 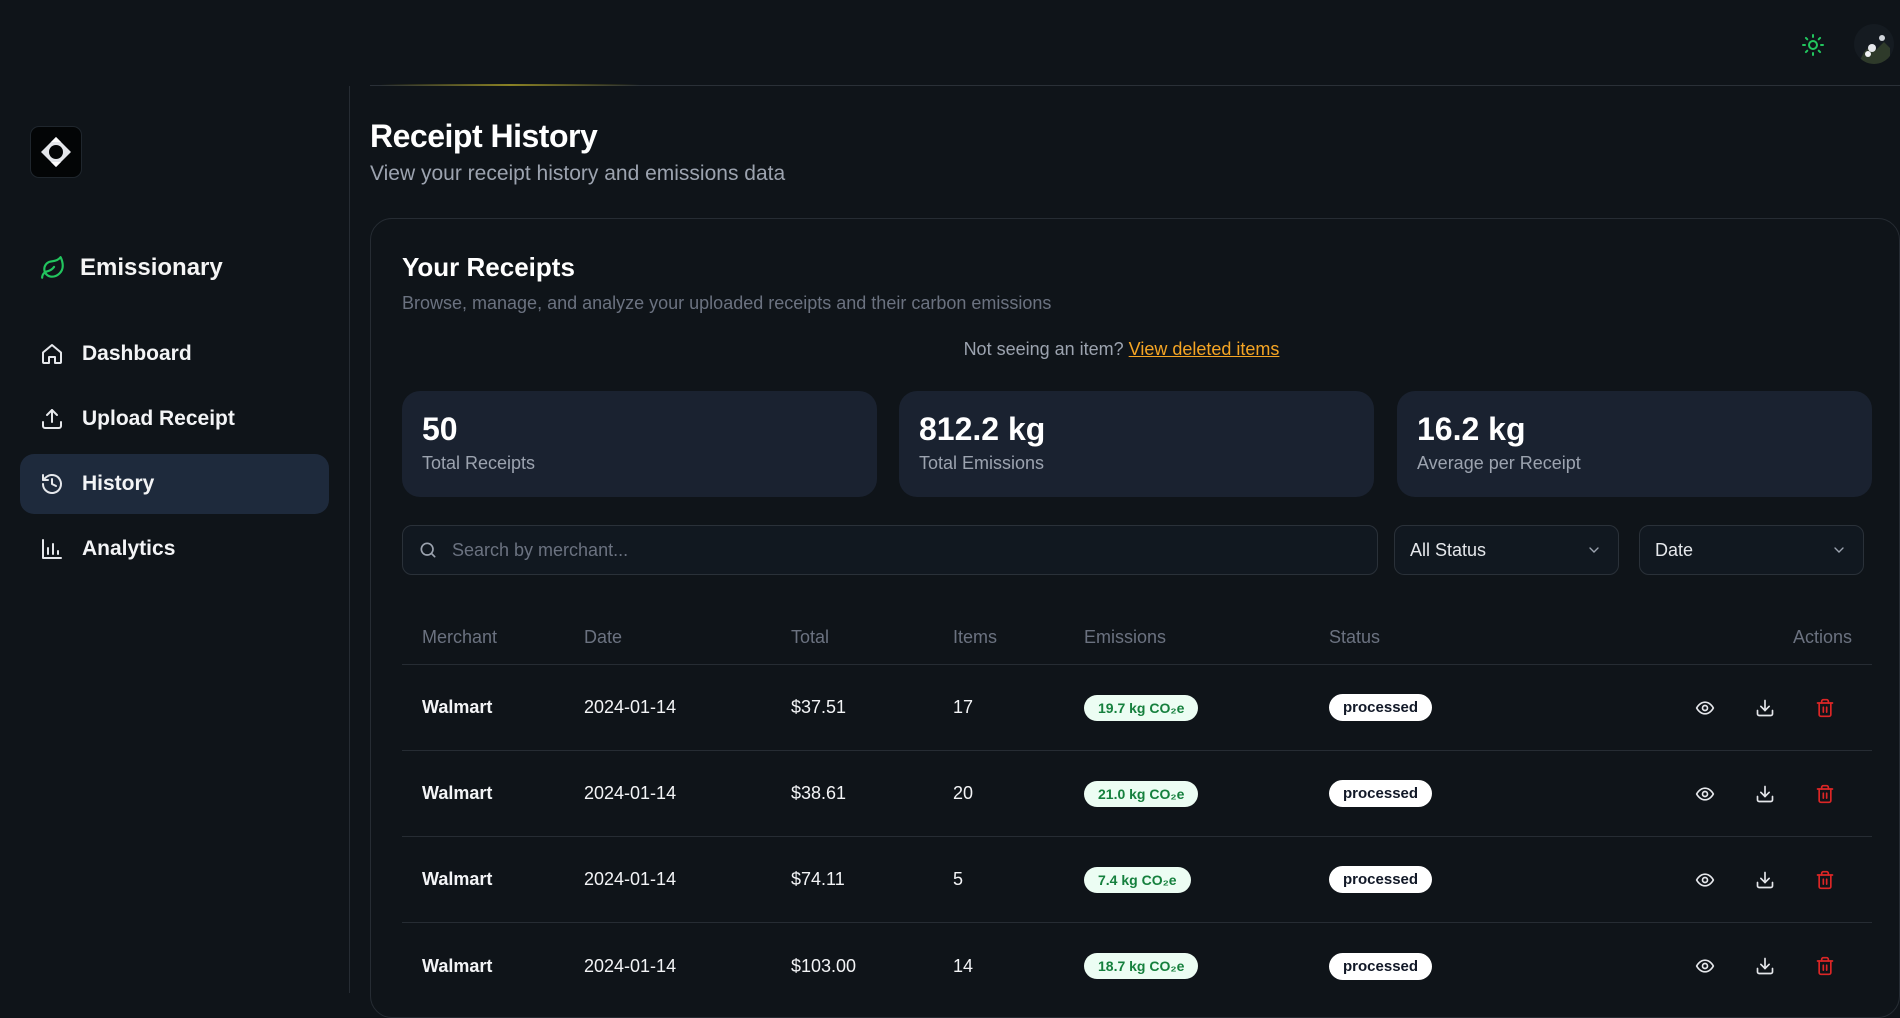 What do you see at coordinates (1141, 793) in the screenshot?
I see `emissions-badge: 21.0 kg CO₂e` at bounding box center [1141, 793].